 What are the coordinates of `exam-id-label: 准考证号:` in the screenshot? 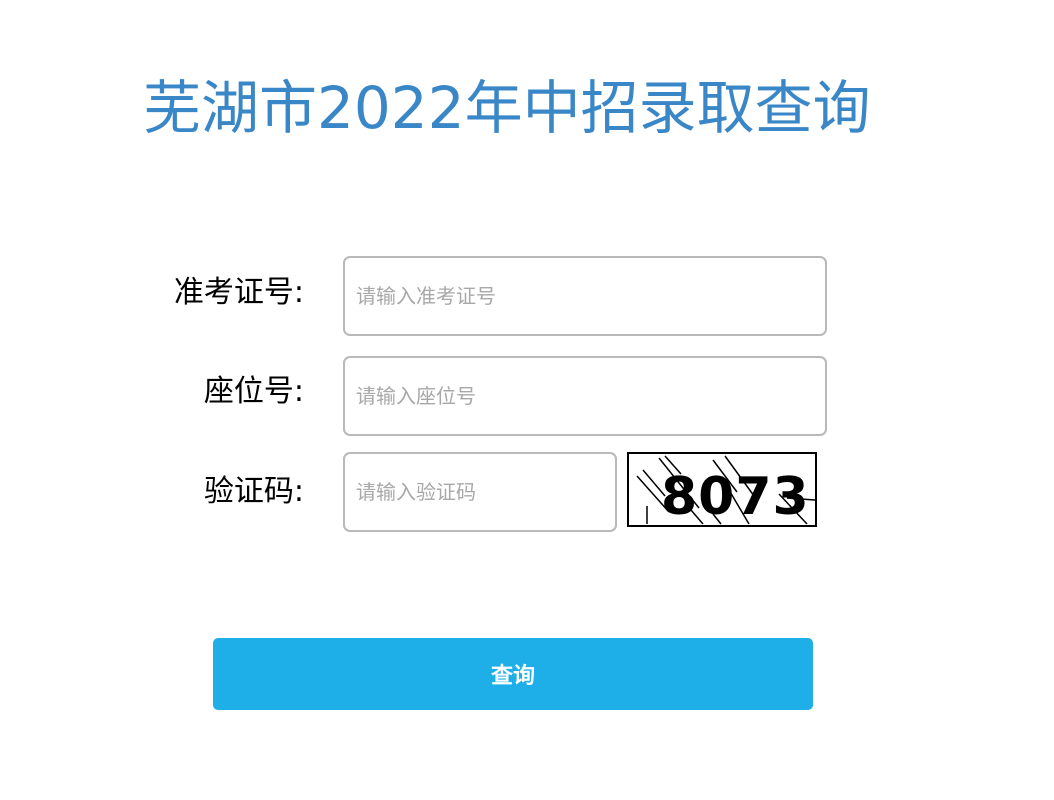 It's located at (238, 292).